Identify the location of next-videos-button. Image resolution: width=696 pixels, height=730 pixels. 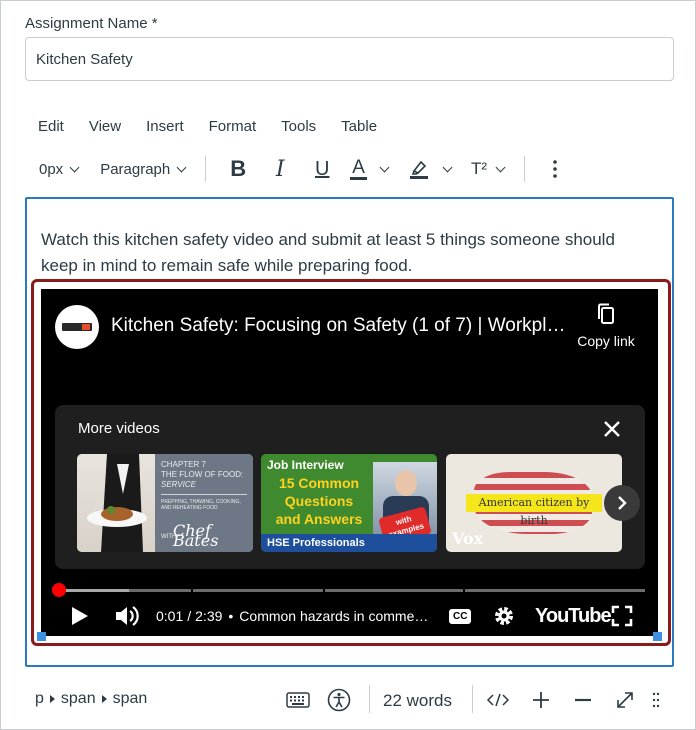
(622, 503).